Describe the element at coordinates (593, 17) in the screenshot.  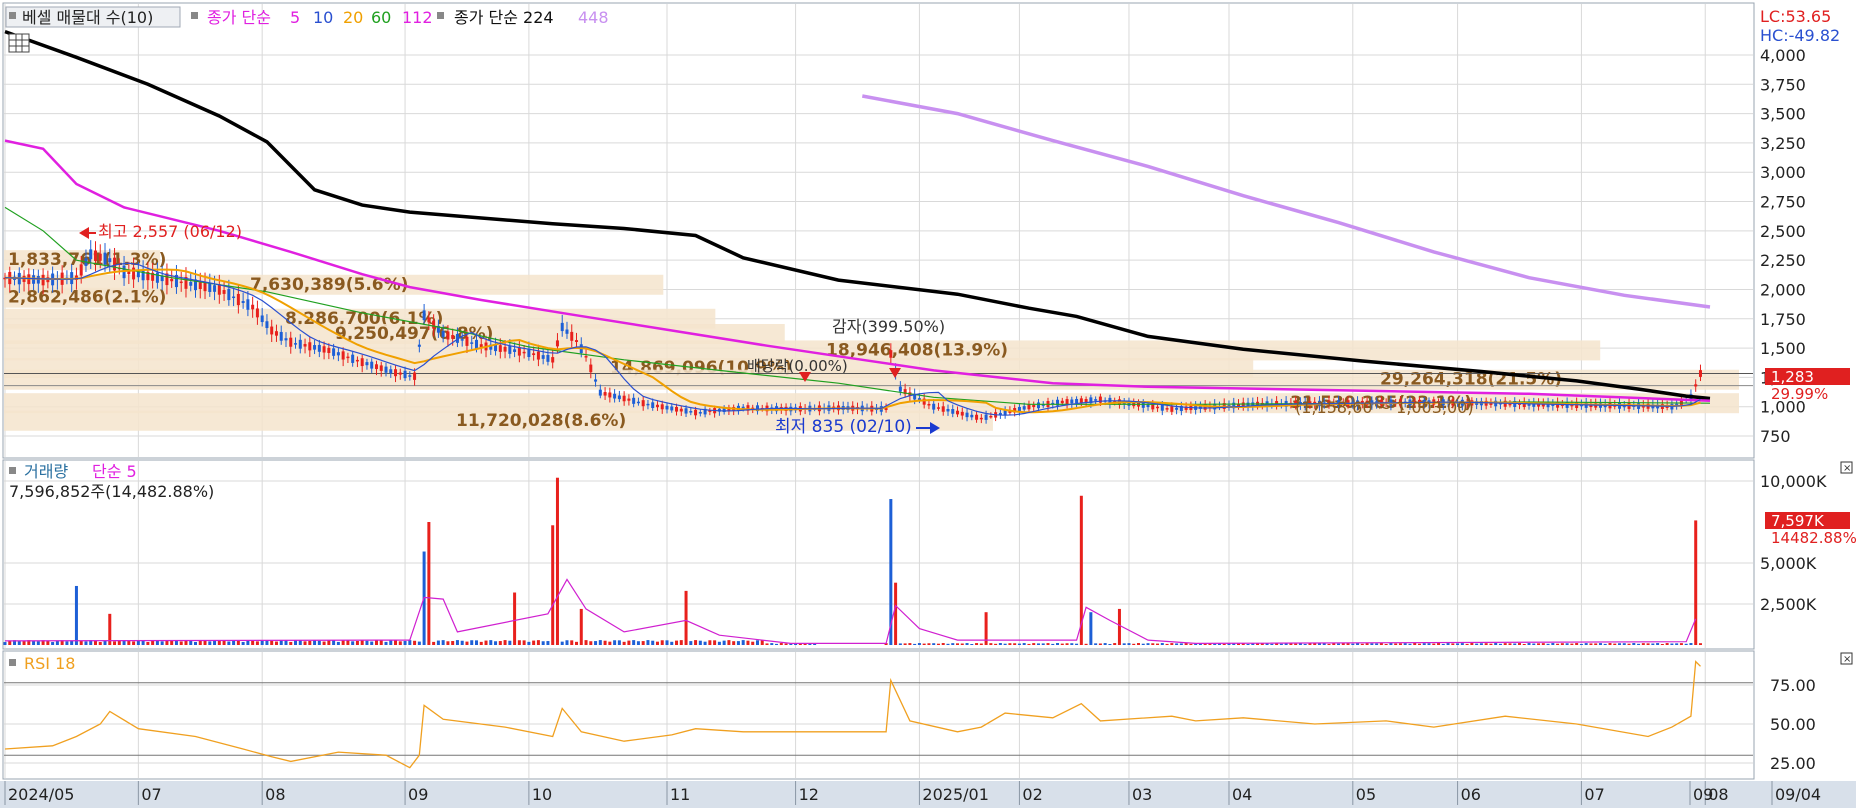
I see `legend-ma448: 448` at that location.